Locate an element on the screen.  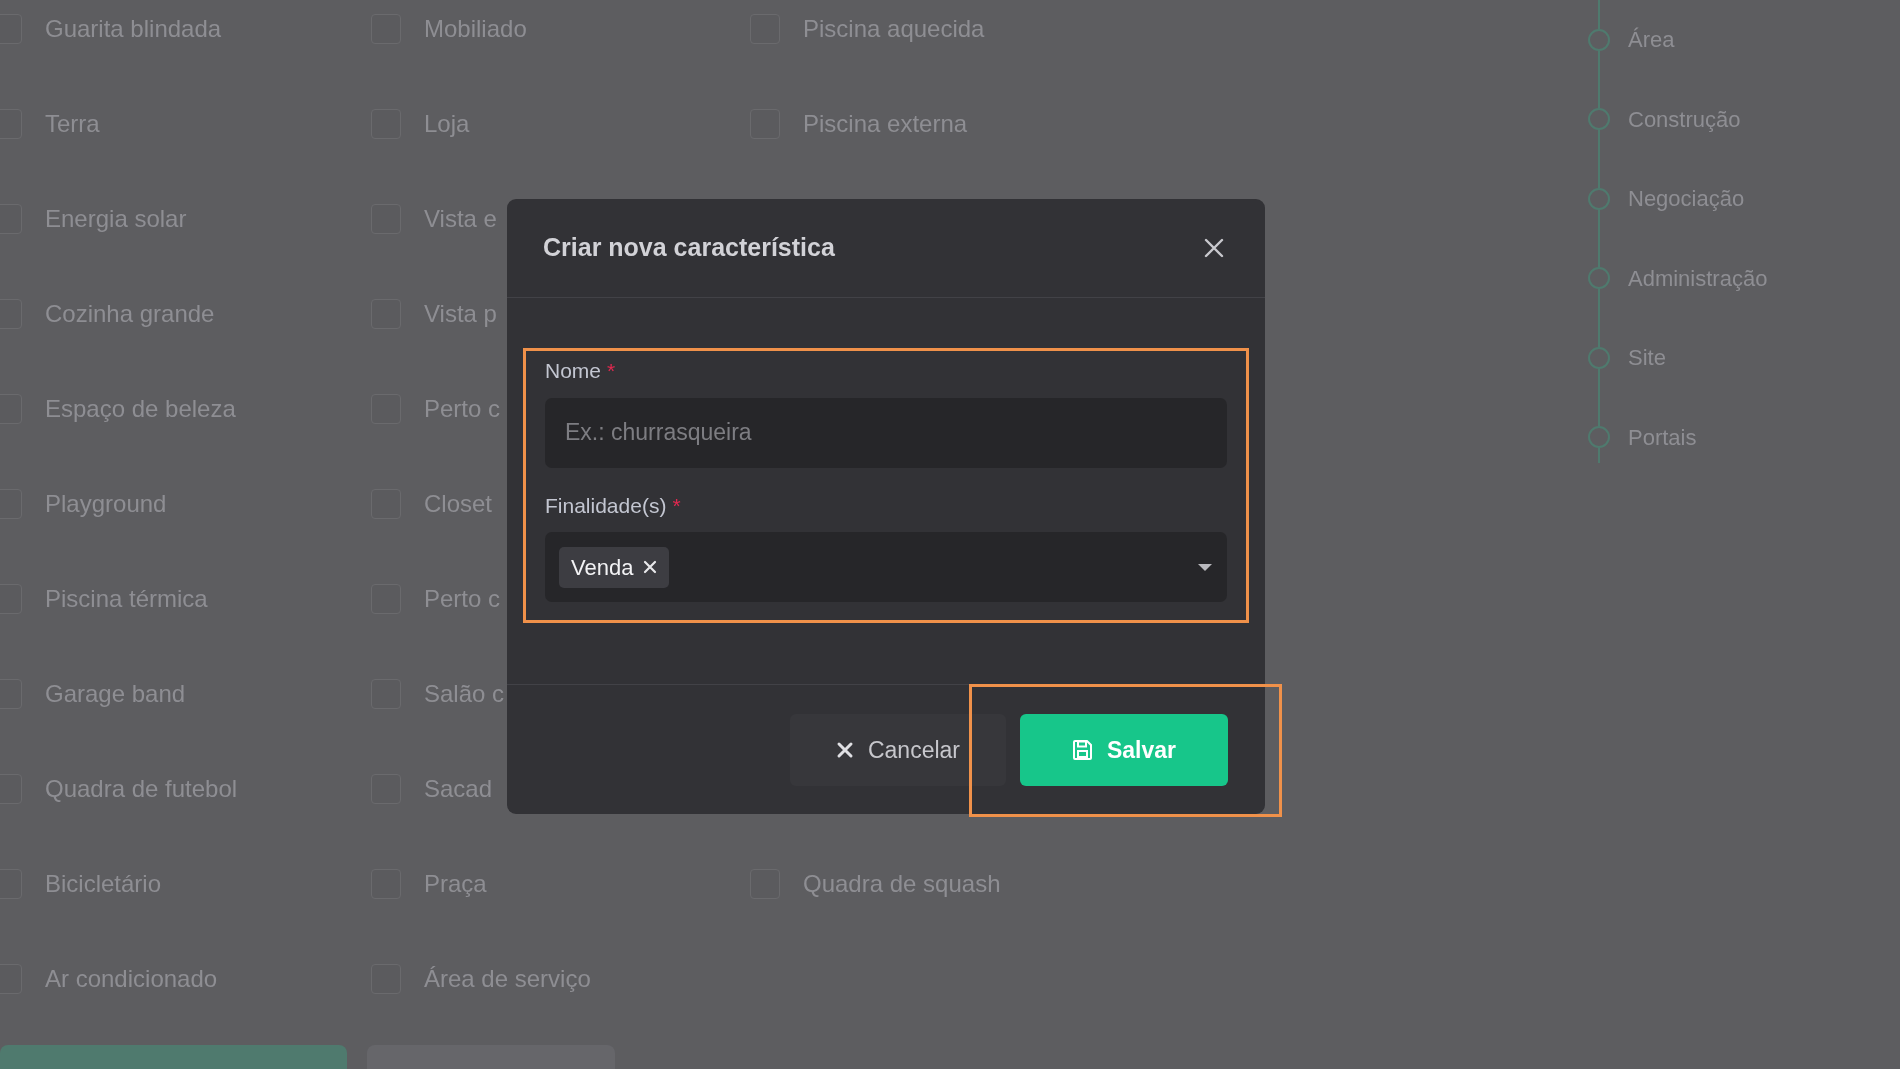
remove-icon is located at coordinates (650, 567).